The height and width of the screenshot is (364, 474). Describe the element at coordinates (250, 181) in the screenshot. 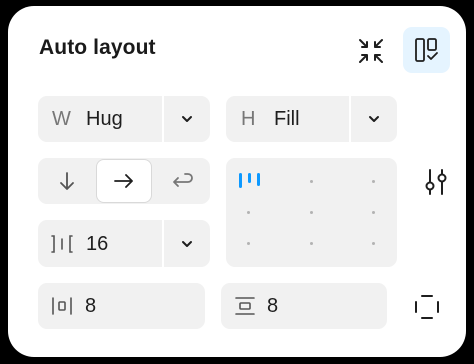

I see `align-top-left-icon` at that location.